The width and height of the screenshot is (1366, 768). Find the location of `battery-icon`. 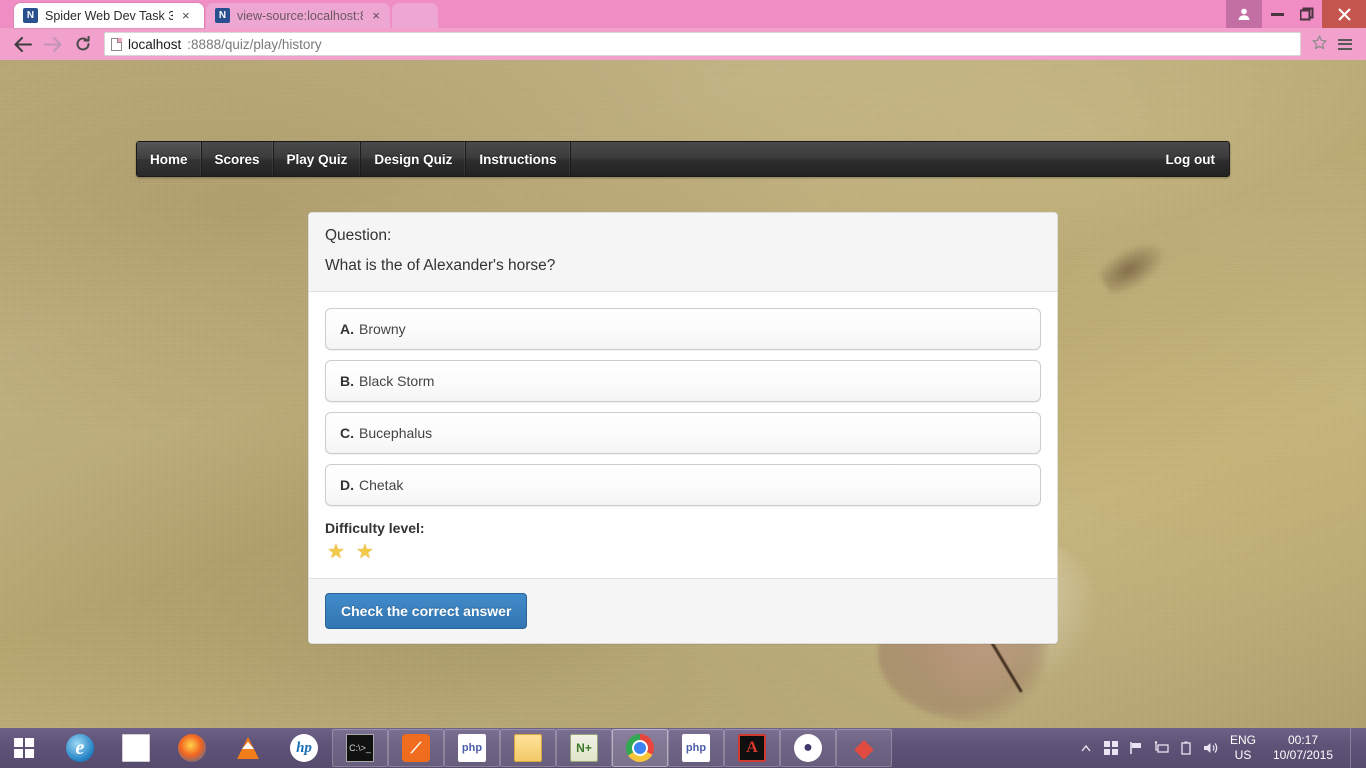

battery-icon is located at coordinates (1186, 748).